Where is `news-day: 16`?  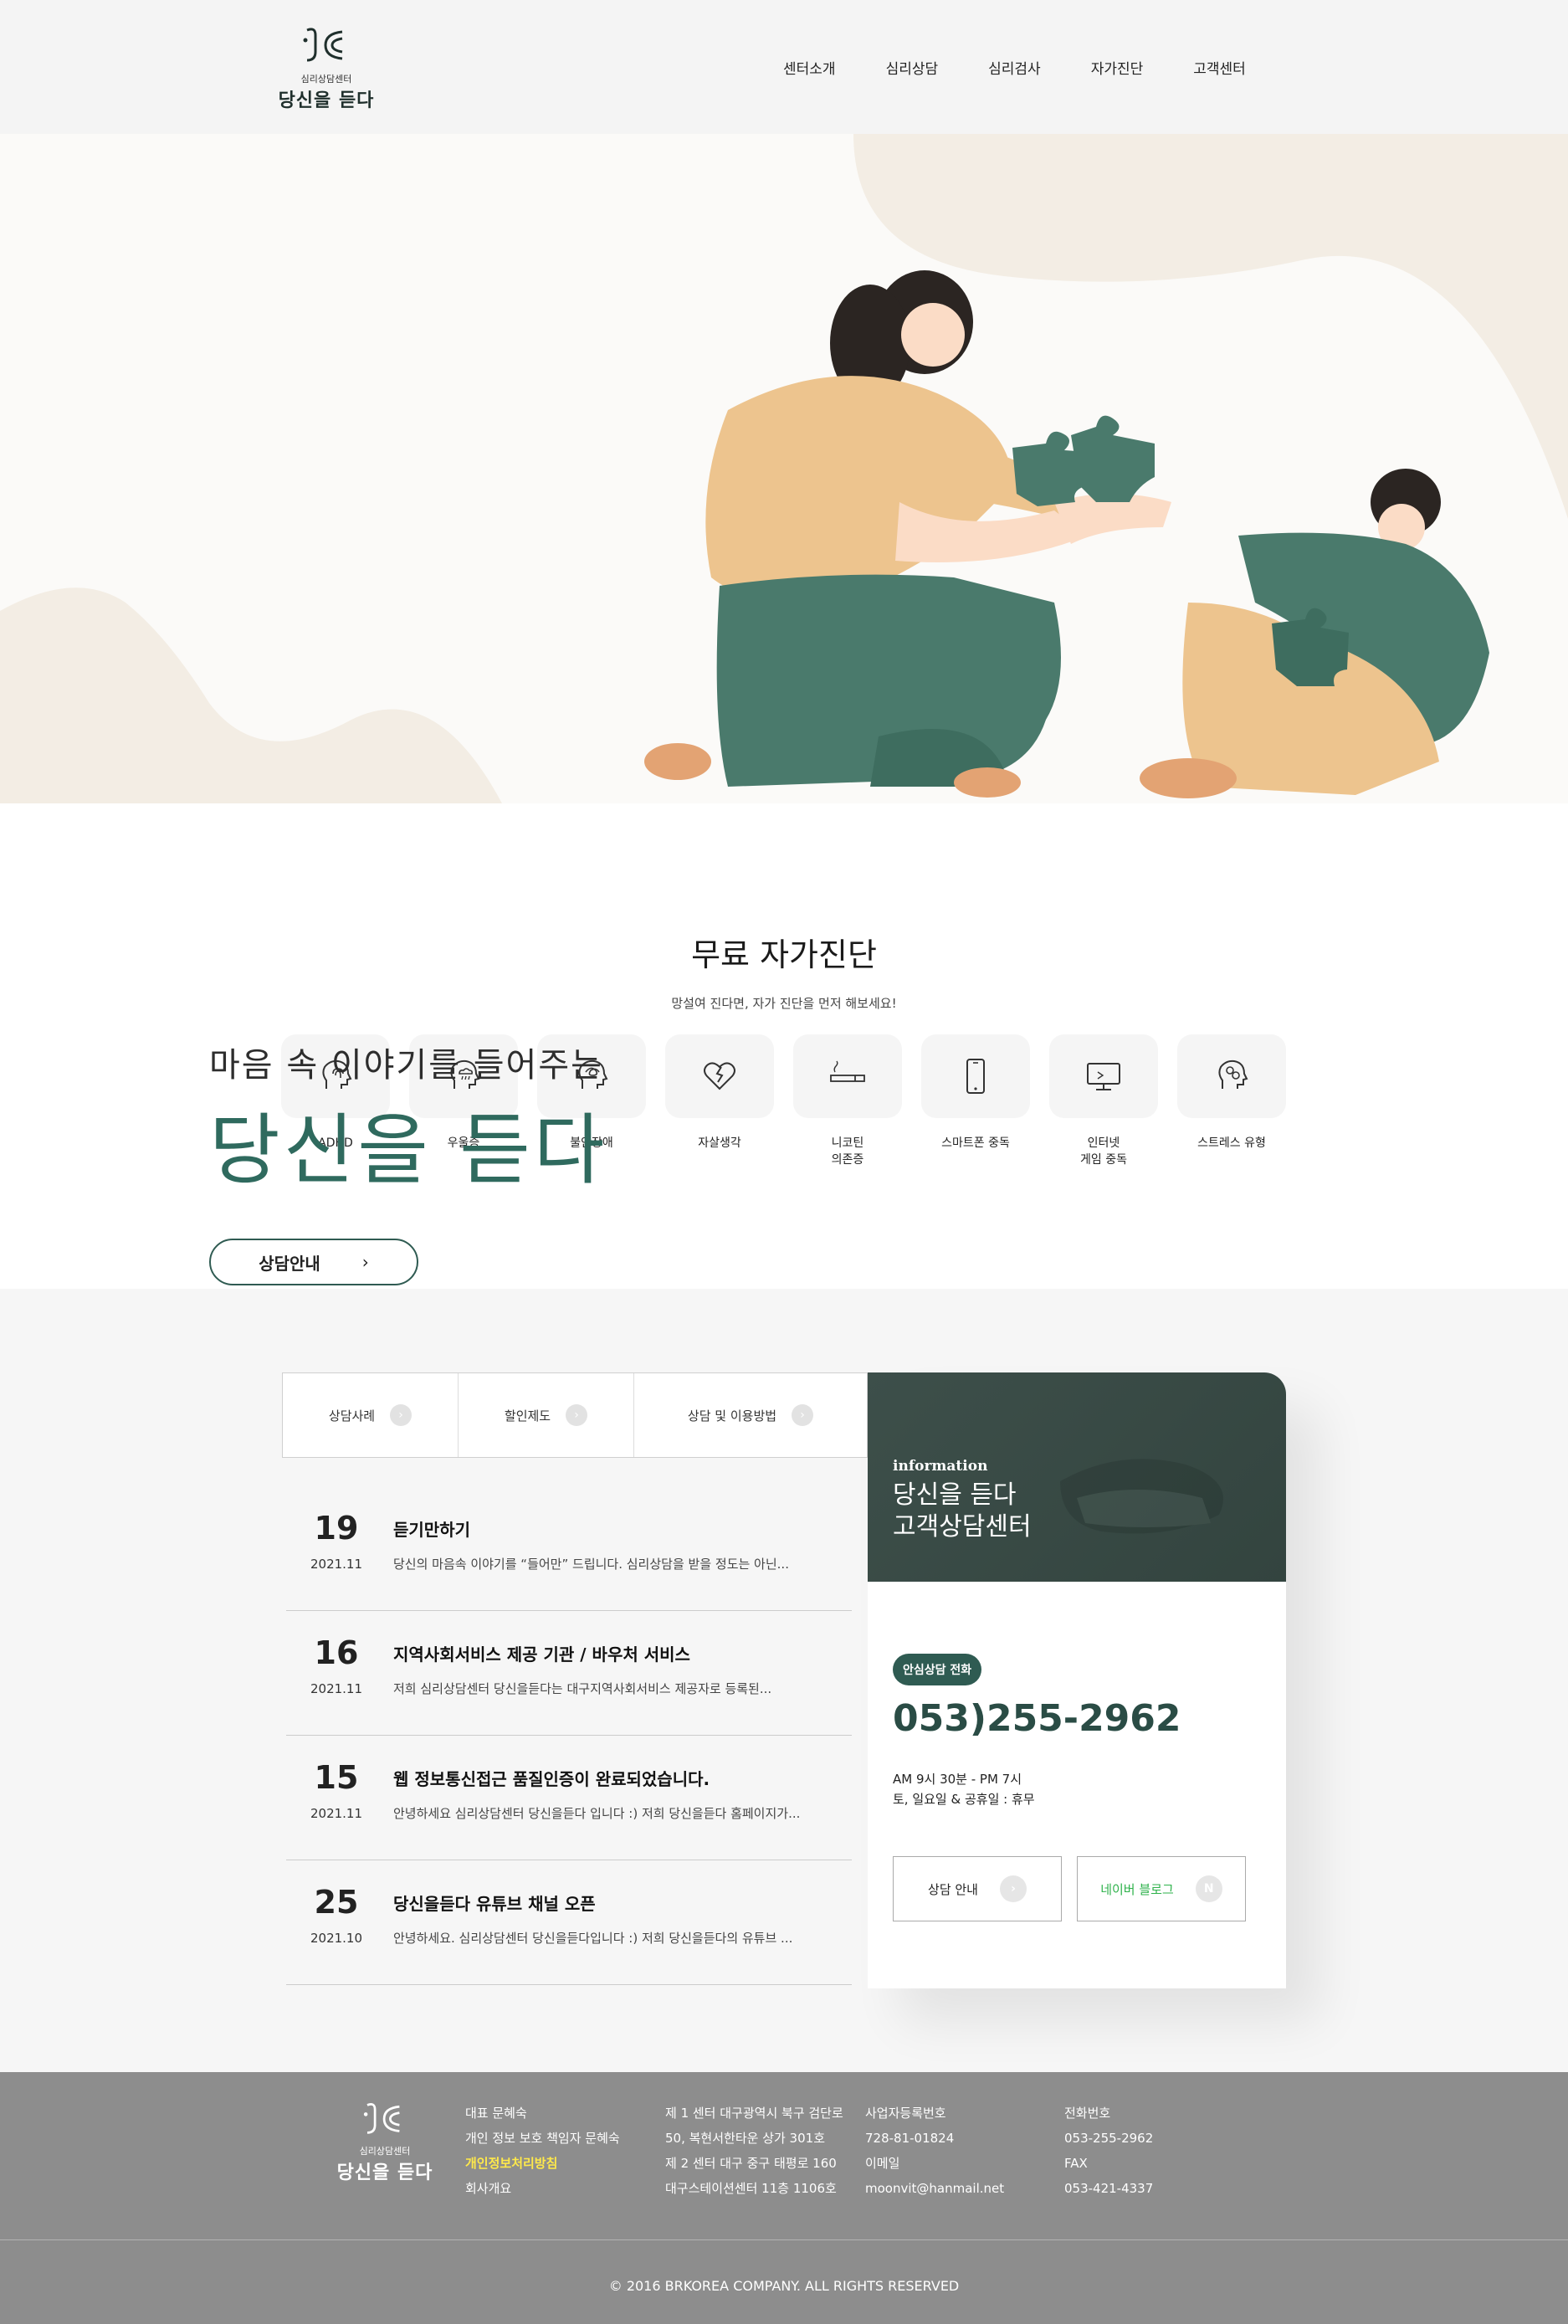 news-day: 16 is located at coordinates (337, 1652).